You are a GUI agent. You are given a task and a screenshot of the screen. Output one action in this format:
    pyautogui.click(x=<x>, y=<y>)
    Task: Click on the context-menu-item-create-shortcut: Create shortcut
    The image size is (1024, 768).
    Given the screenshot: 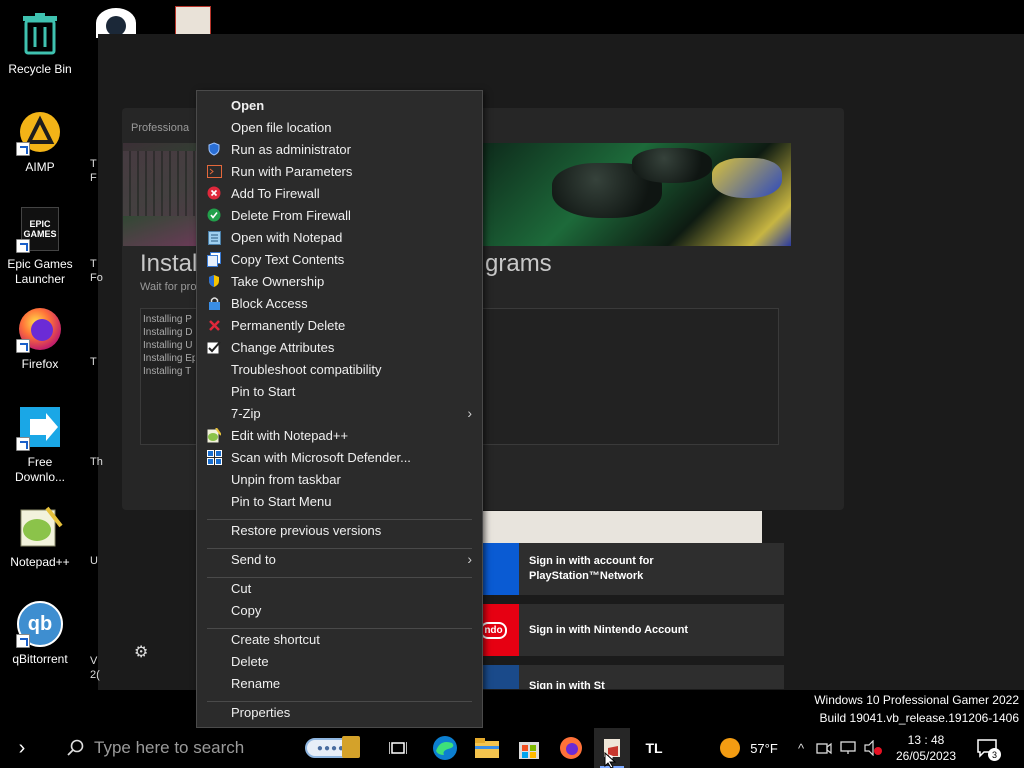 What is the action you would take?
    pyautogui.click(x=339, y=639)
    